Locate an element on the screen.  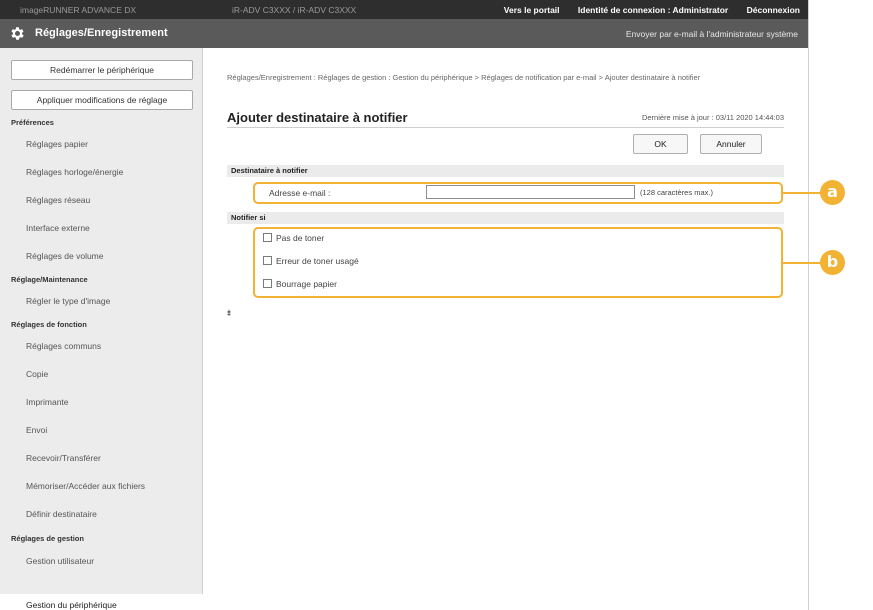
sidebar-item-send: Envoi is located at coordinates (36, 430).